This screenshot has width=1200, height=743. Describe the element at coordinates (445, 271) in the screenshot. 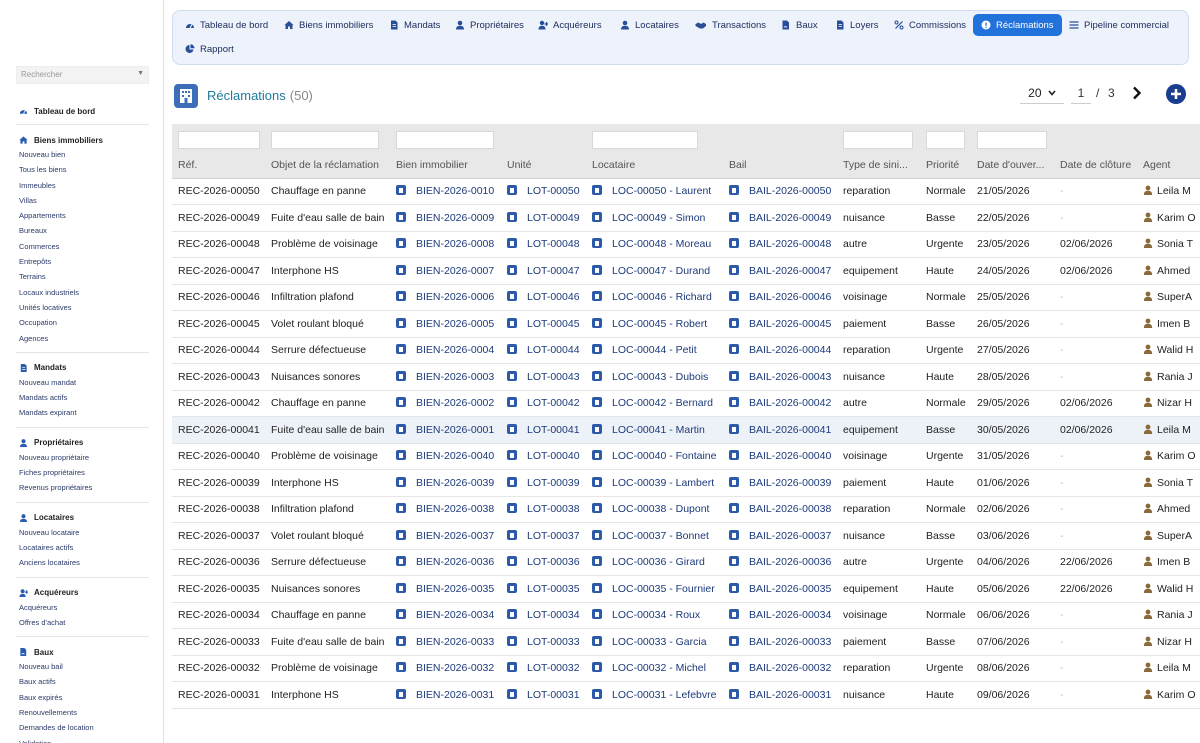

I see `table-cell: BIEN-2026-0007` at that location.